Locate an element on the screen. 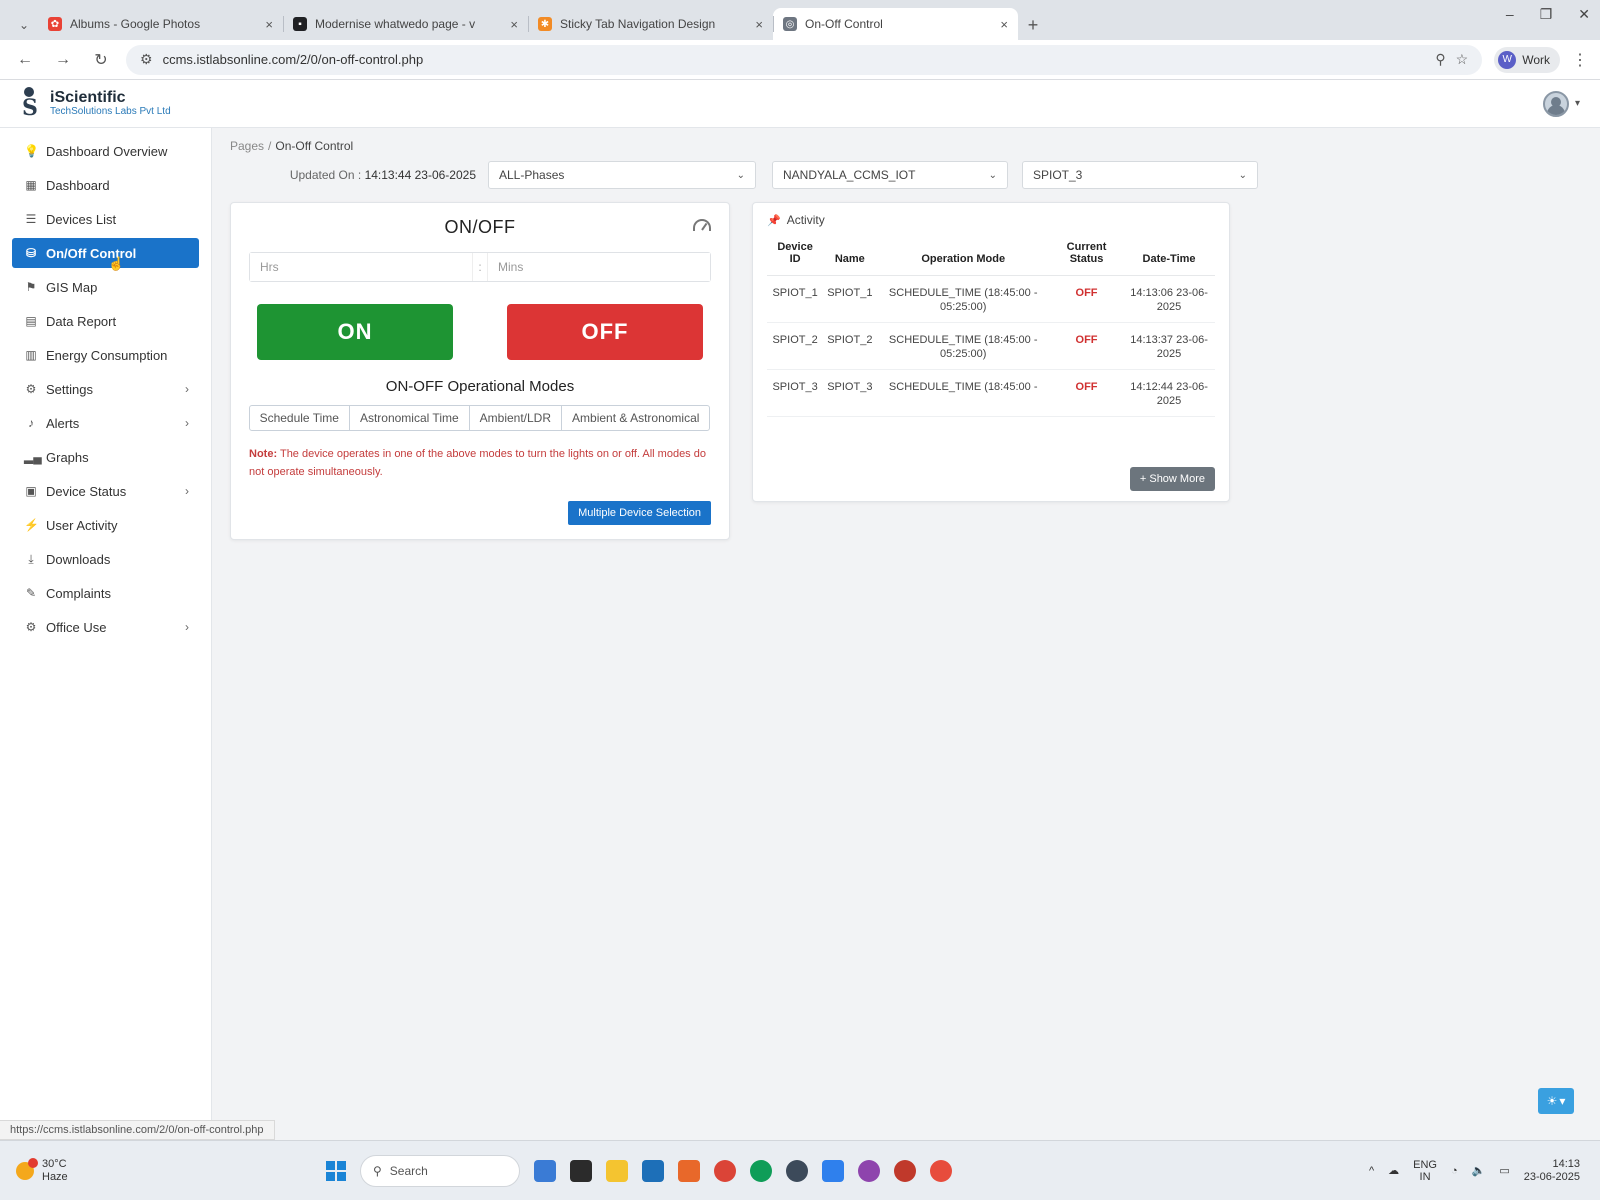 The image size is (1600, 1200). sidebar-item-alerts: ♪ Alerts › is located at coordinates (105, 423).